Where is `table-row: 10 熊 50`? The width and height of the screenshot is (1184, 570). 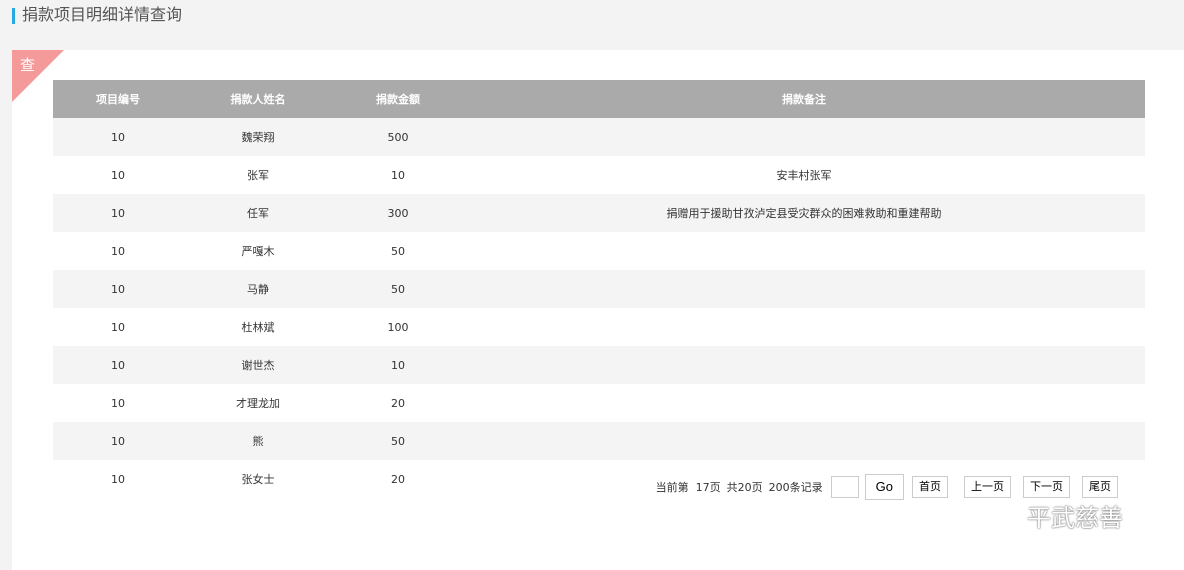 table-row: 10 熊 50 is located at coordinates (599, 441).